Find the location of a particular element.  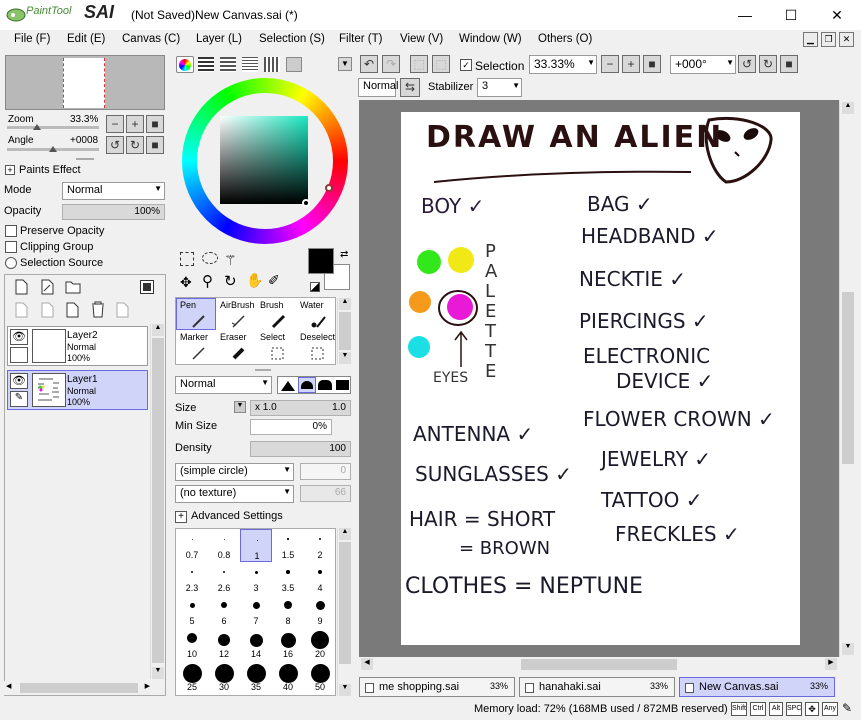

color-wheel is located at coordinates (265, 161).